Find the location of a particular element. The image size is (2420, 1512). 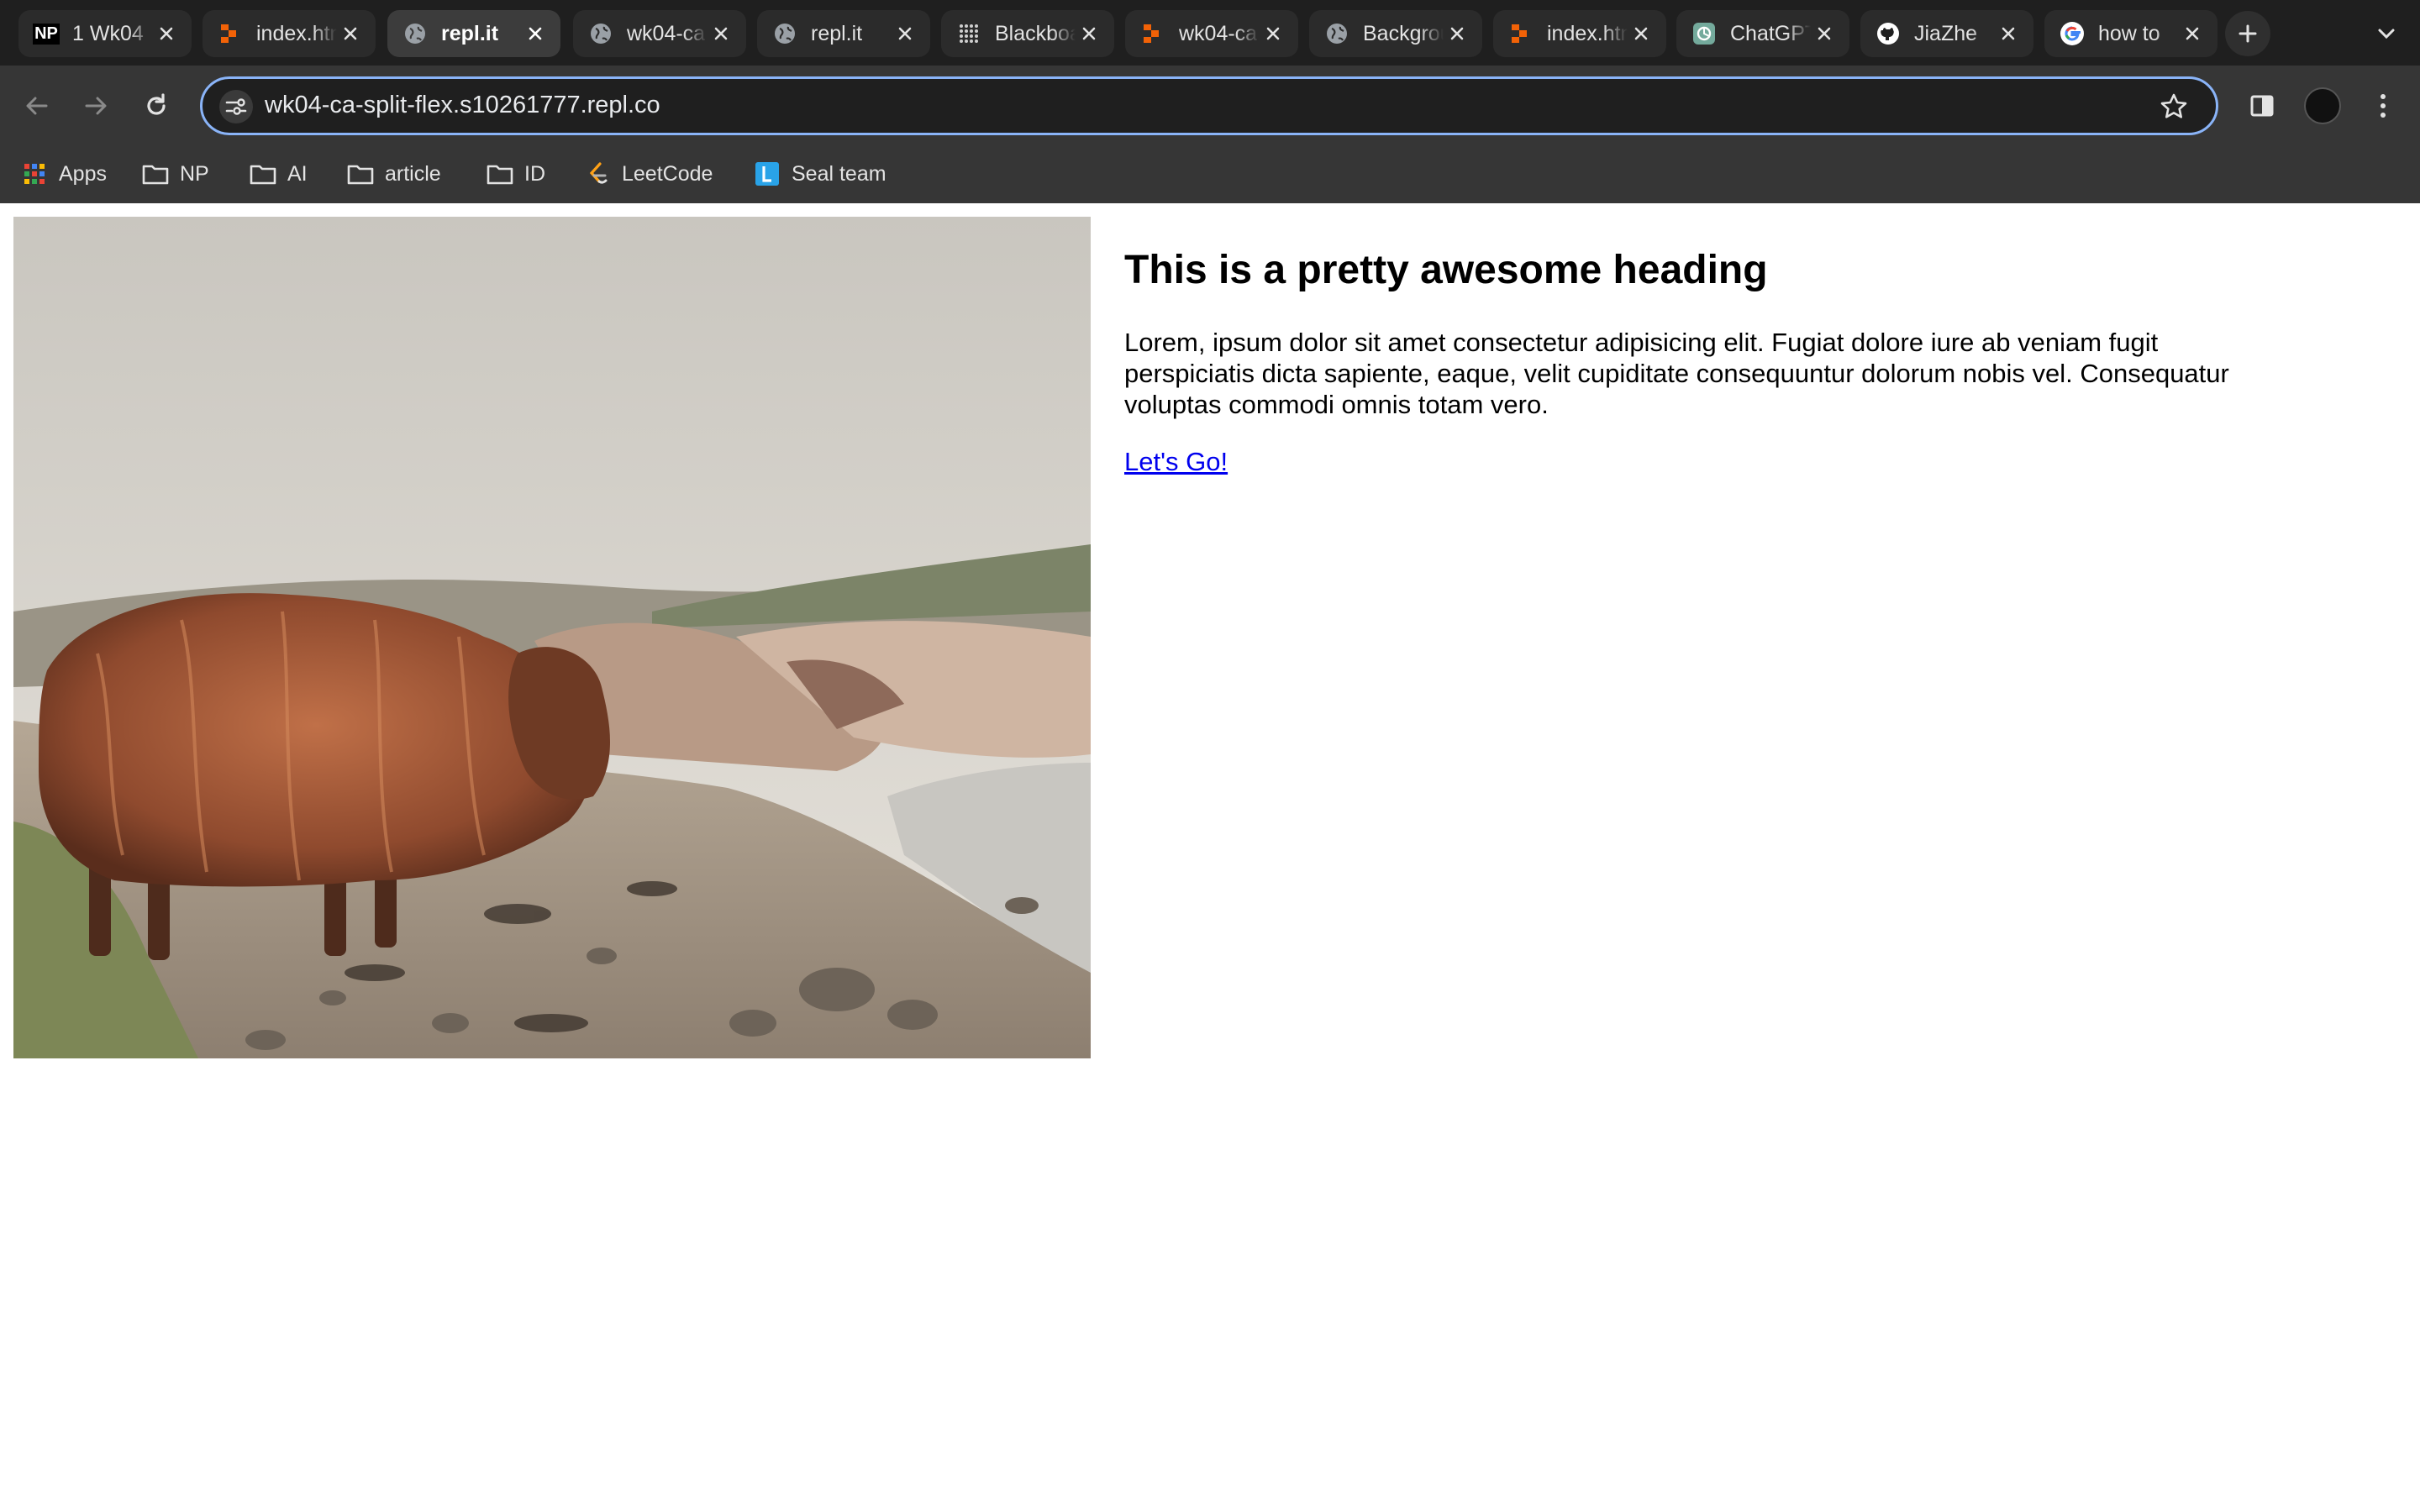

side-panel-icon is located at coordinates (2262, 106).